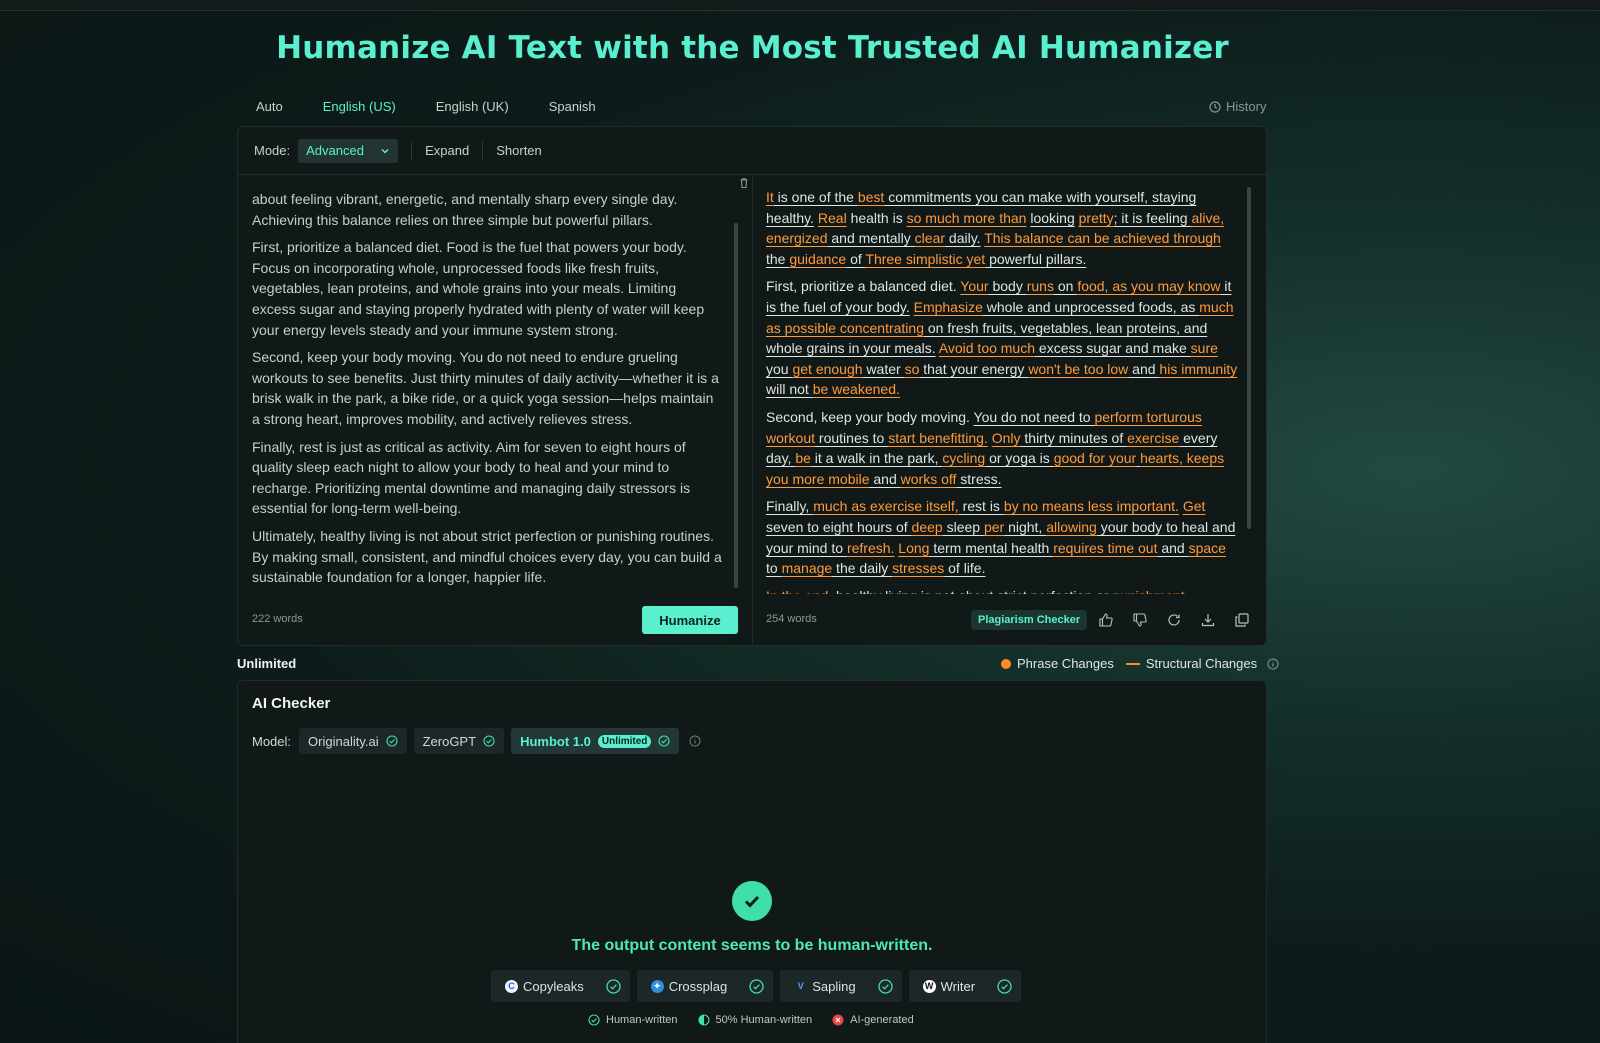 Image resolution: width=1600 pixels, height=1043 pixels. Describe the element at coordinates (269, 106) in the screenshot. I see `tab-auto: Auto` at that location.